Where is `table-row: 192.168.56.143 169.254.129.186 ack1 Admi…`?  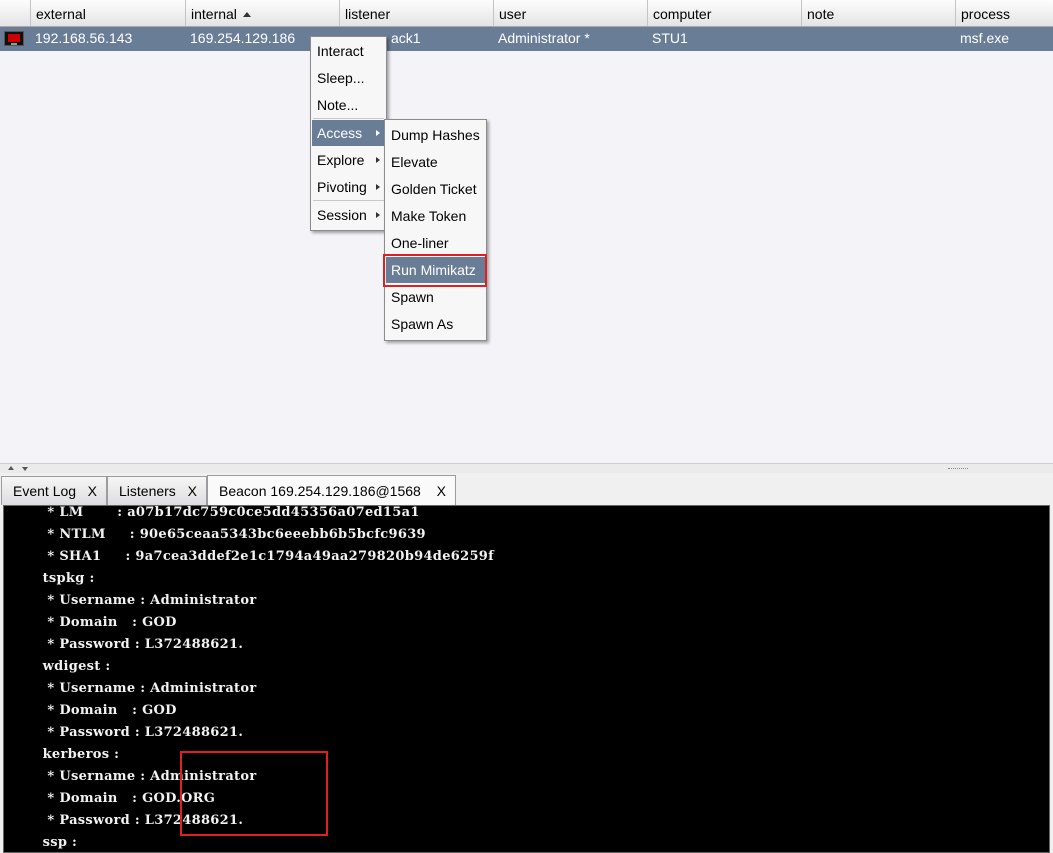
table-row: 192.168.56.143 169.254.129.186 ack1 Admi… is located at coordinates (526, 39).